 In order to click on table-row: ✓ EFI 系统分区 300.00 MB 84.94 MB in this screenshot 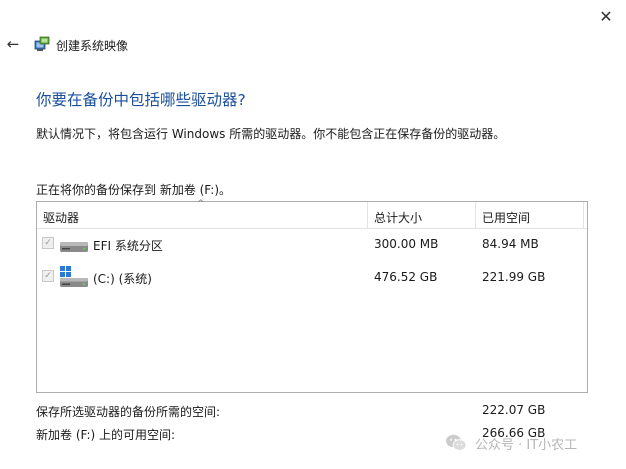, I will do `click(312, 244)`.